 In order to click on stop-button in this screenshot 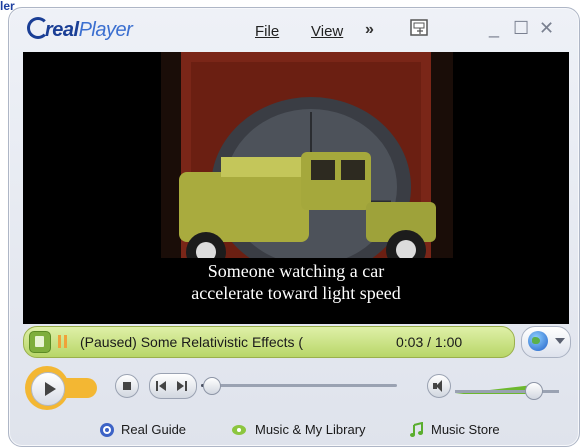, I will do `click(127, 386)`.